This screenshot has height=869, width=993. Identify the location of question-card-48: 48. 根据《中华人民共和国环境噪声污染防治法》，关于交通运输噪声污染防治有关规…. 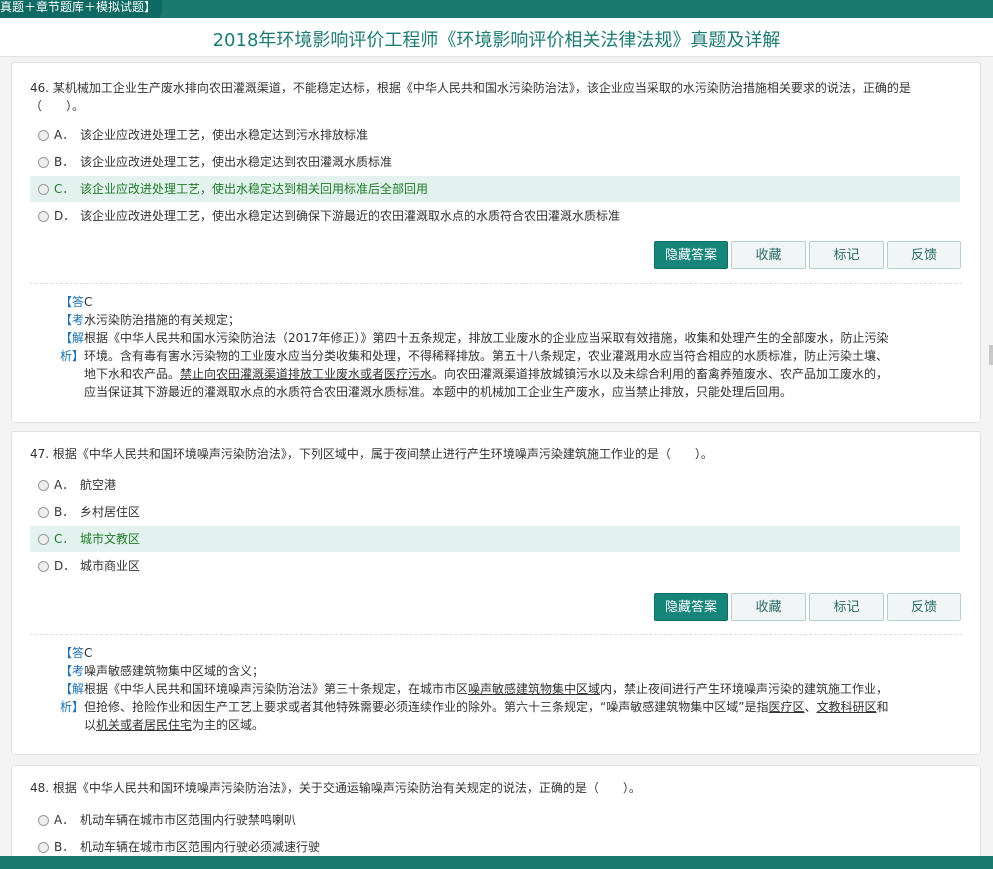
(496, 810).